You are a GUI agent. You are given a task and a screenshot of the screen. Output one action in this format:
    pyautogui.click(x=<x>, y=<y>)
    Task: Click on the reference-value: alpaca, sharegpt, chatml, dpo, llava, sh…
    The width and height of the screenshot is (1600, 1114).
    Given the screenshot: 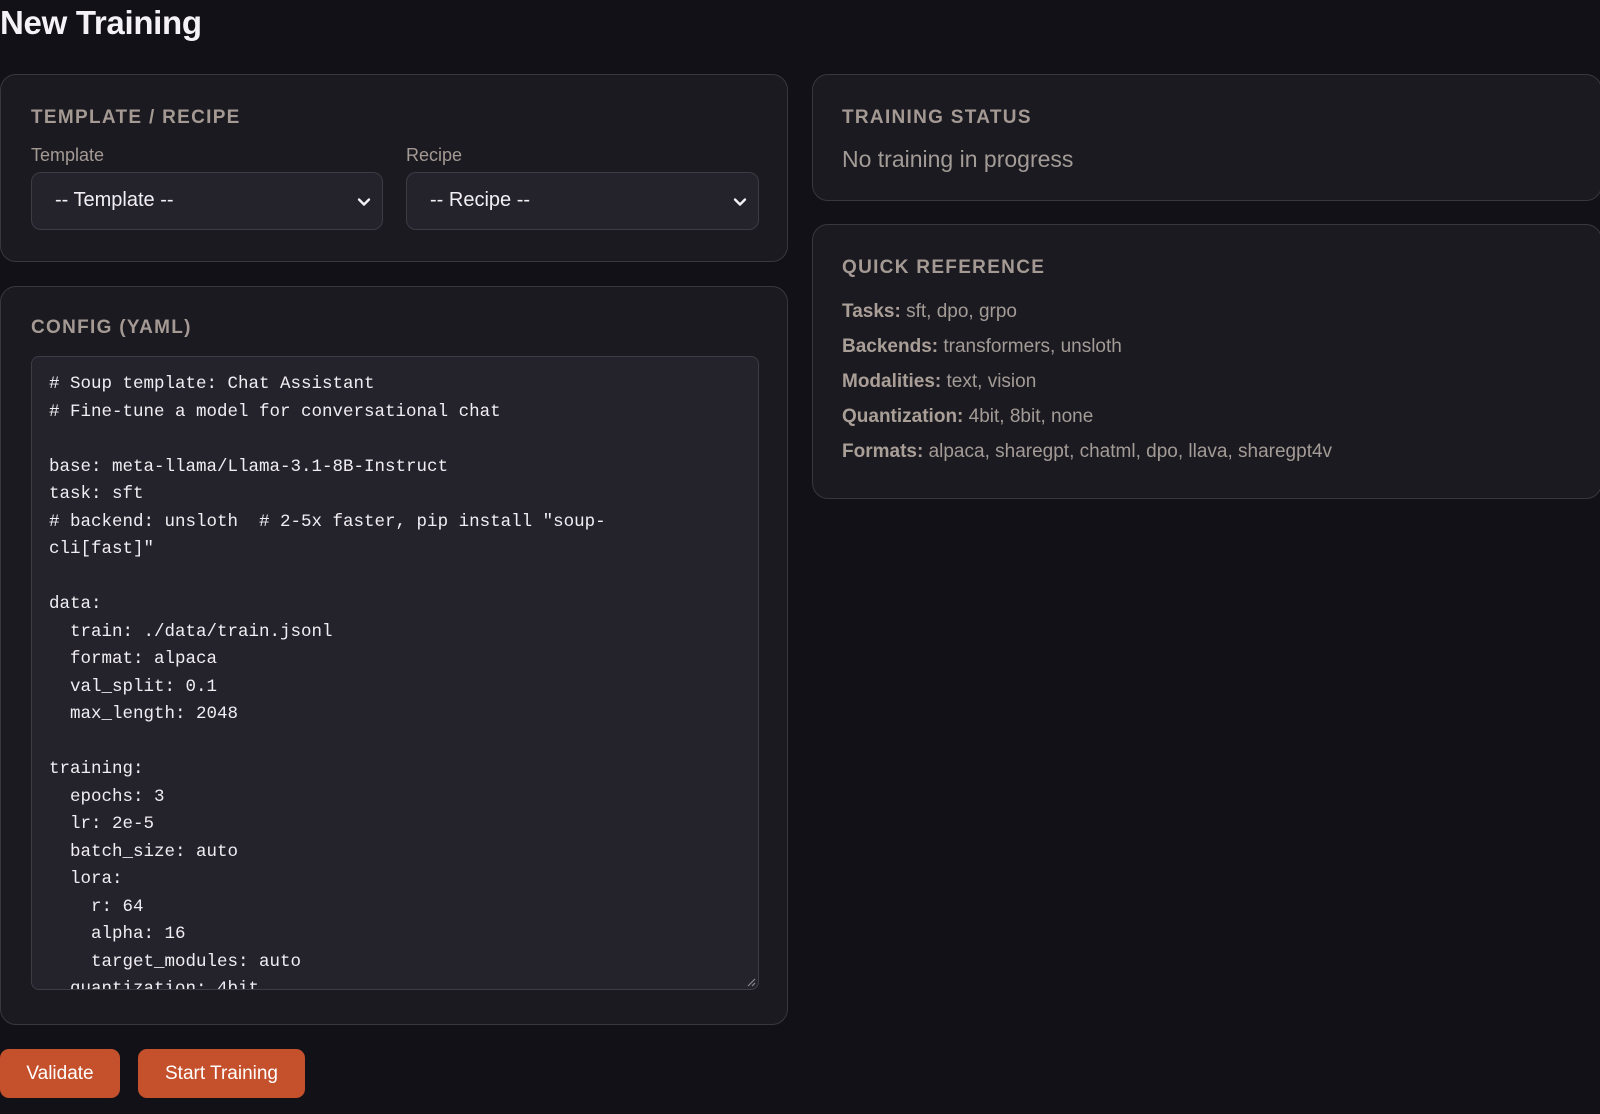 What is the action you would take?
    pyautogui.click(x=1128, y=451)
    